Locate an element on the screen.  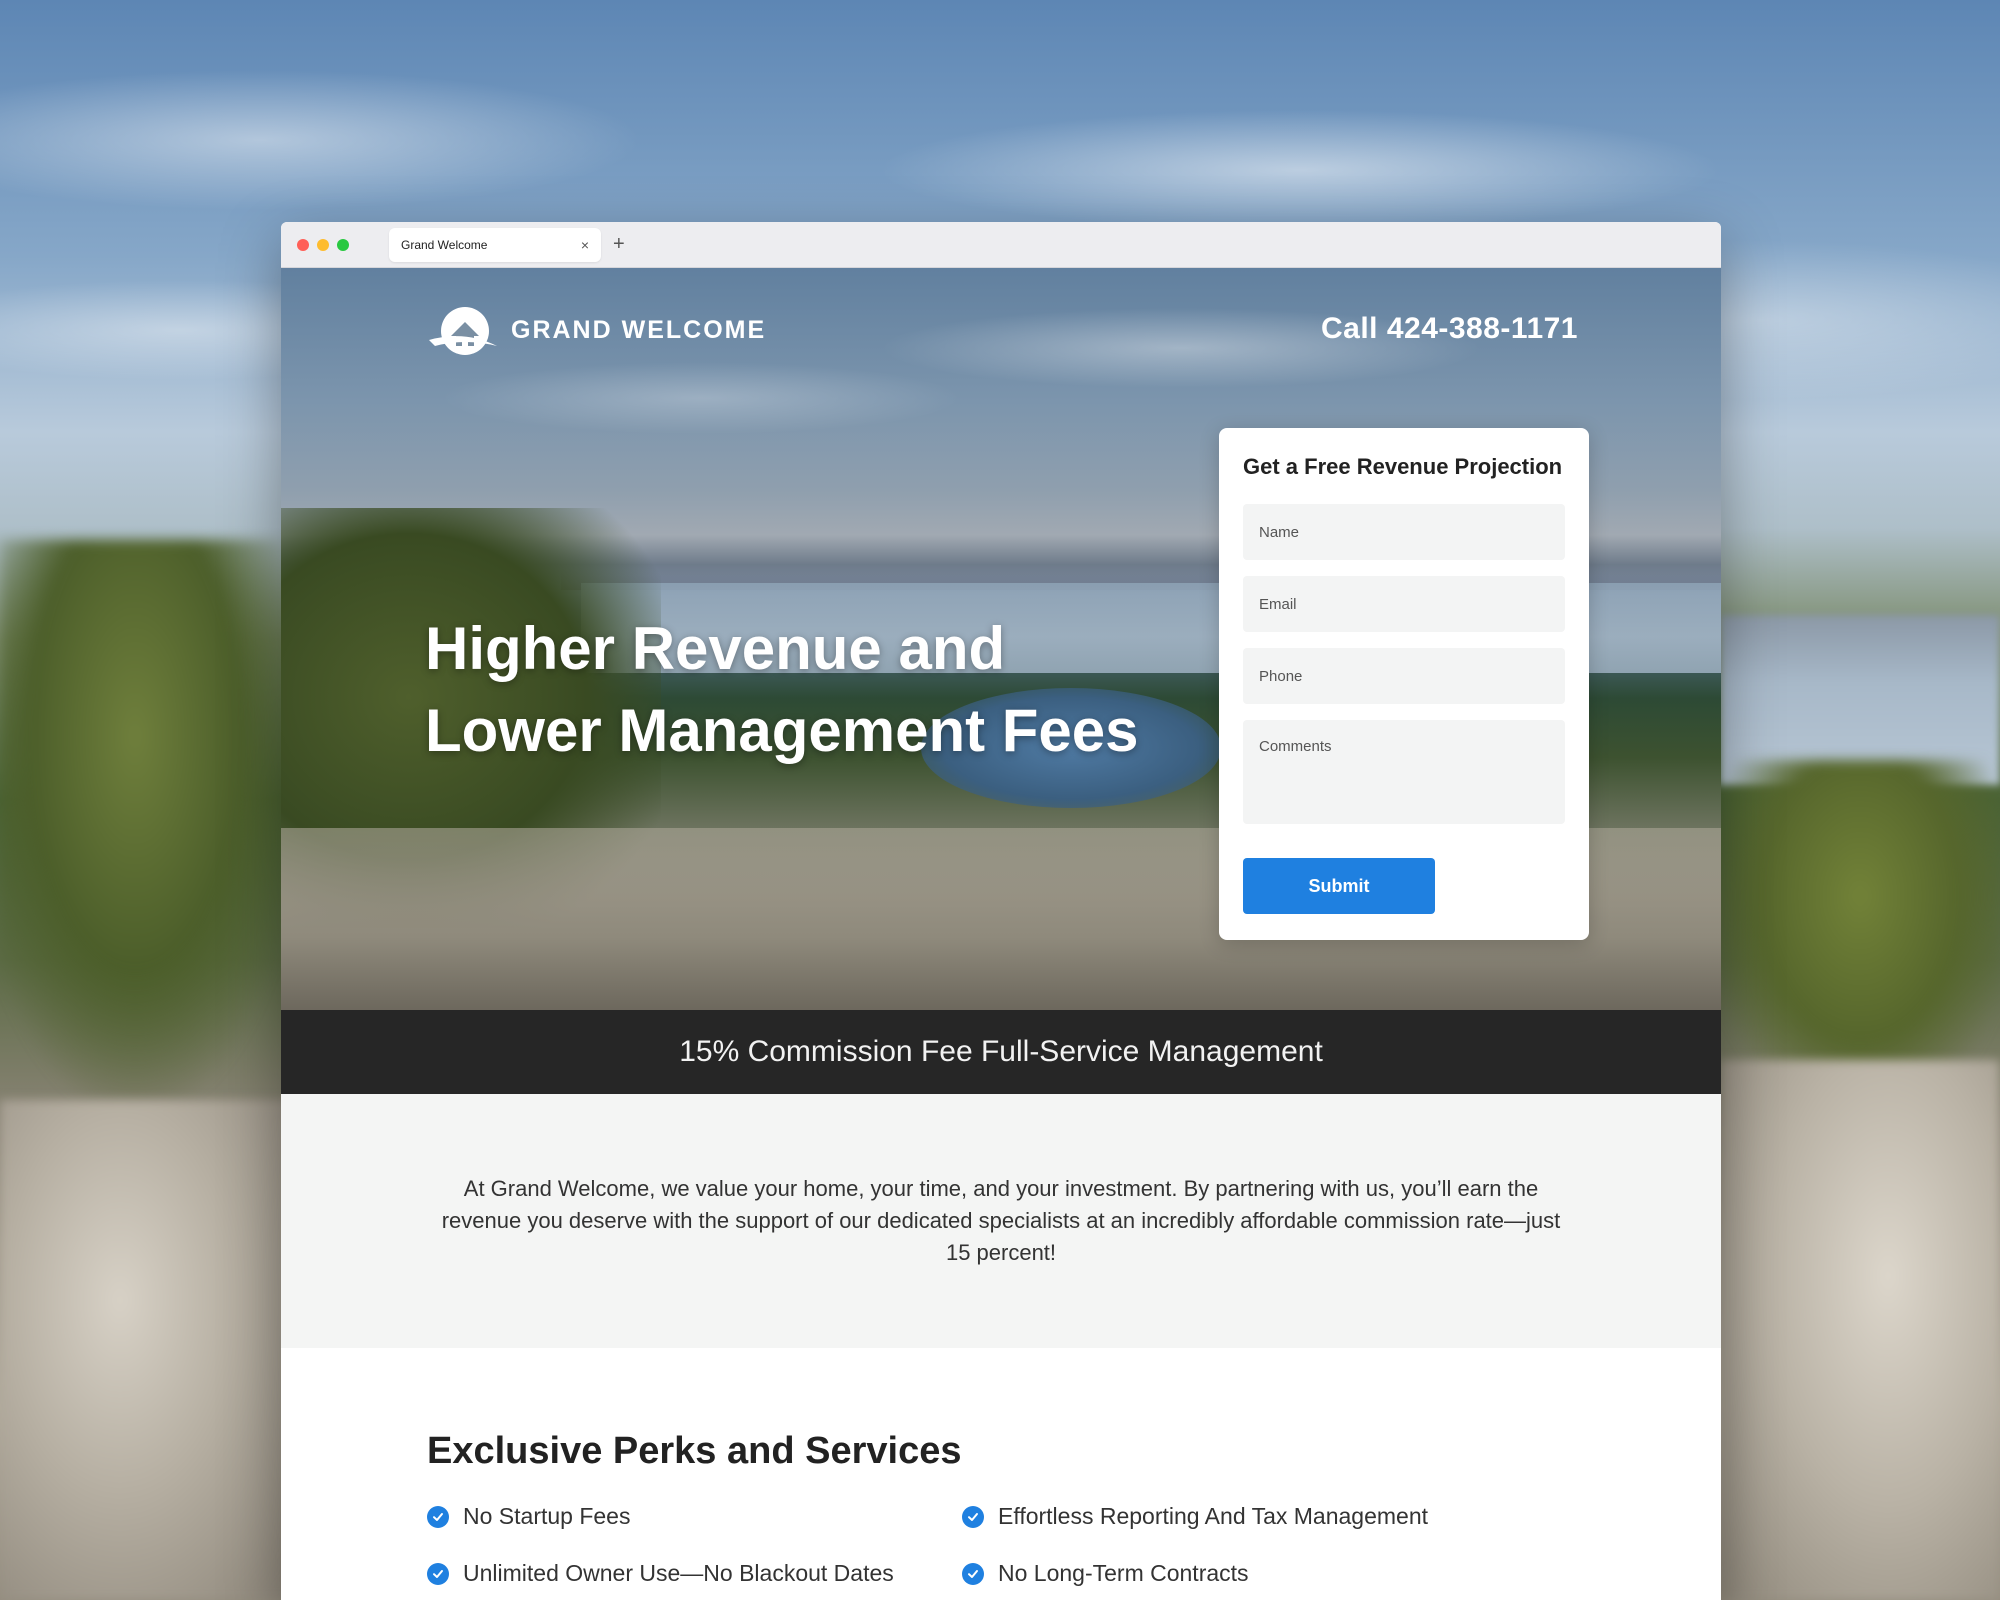
perk-item: Unlimited Owner Use—No Blackout Dates is located at coordinates (694, 1573).